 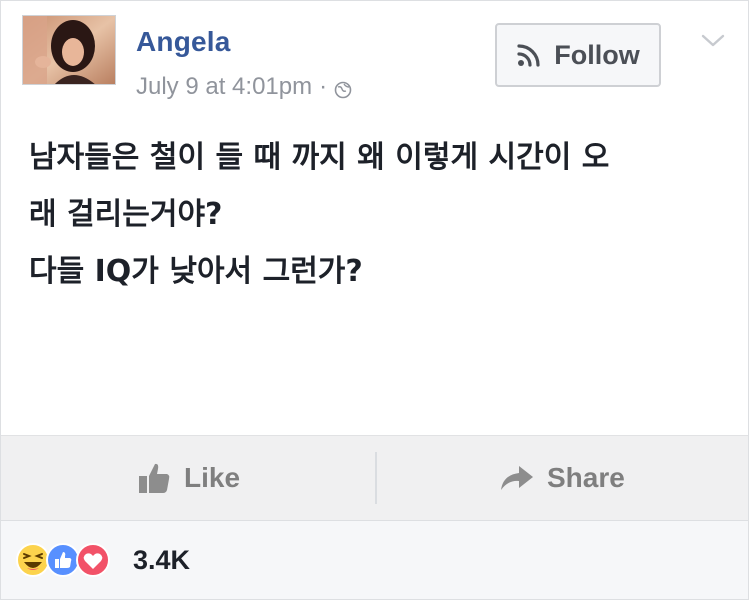 I want to click on profile-avatar, so click(x=69, y=50).